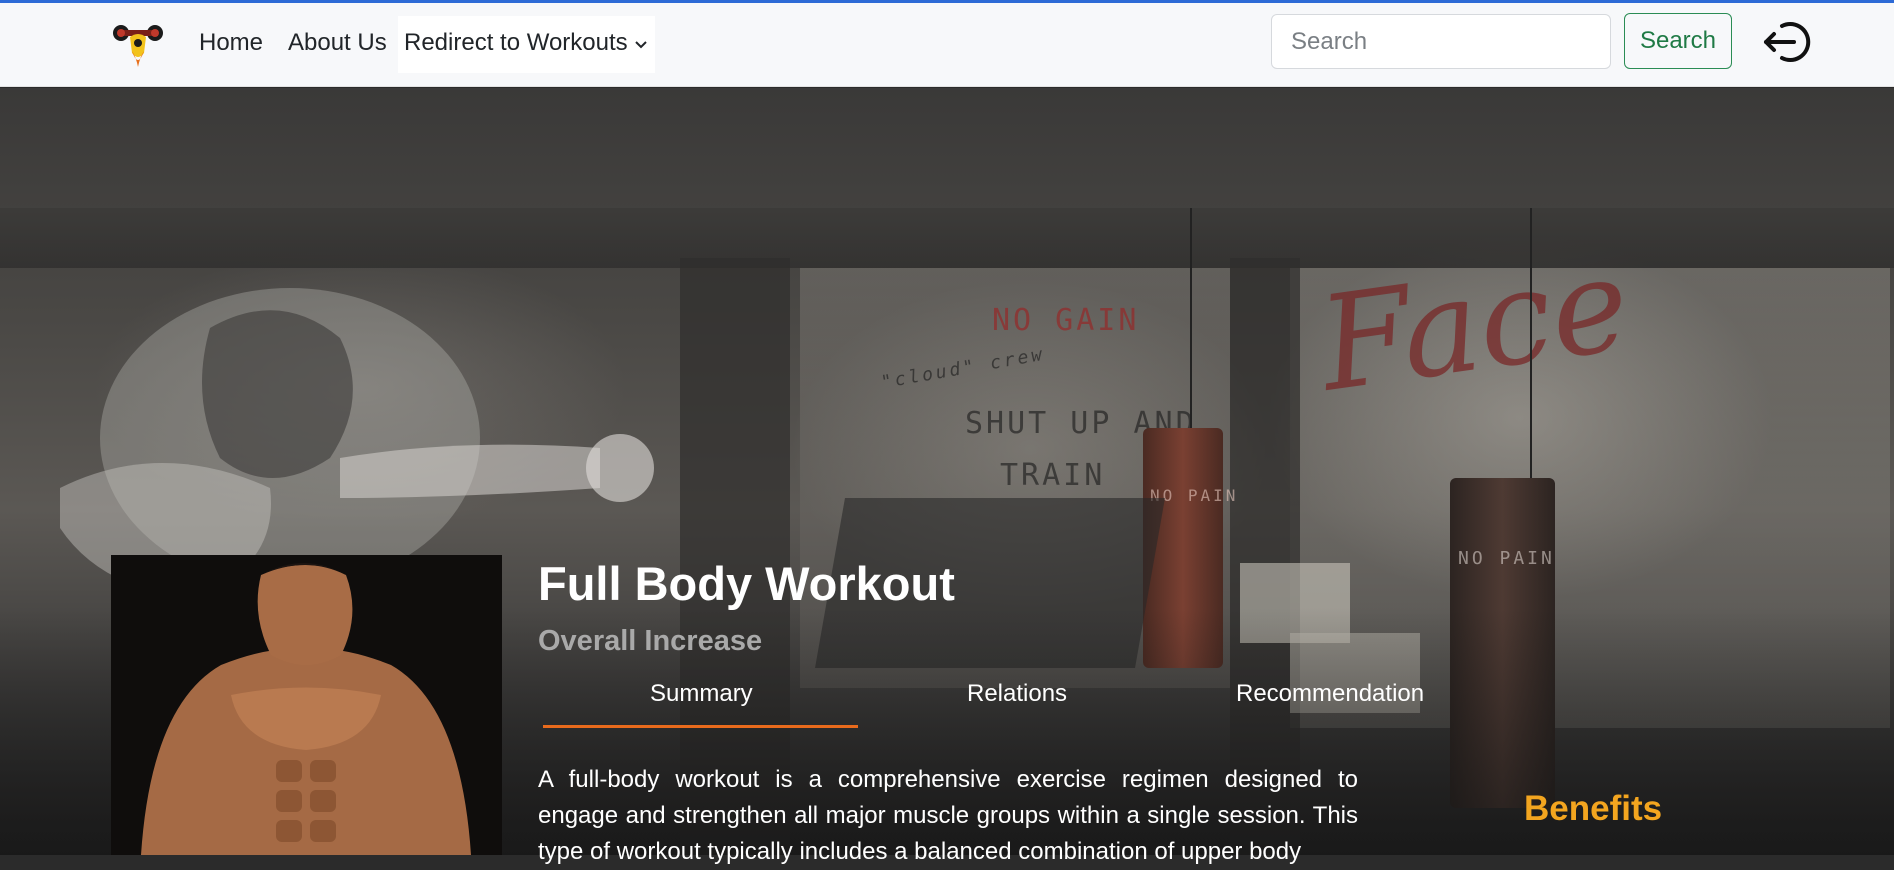 Image resolution: width=1894 pixels, height=870 pixels. What do you see at coordinates (650, 641) in the screenshot?
I see `workout-subtitle: Overall Increase` at bounding box center [650, 641].